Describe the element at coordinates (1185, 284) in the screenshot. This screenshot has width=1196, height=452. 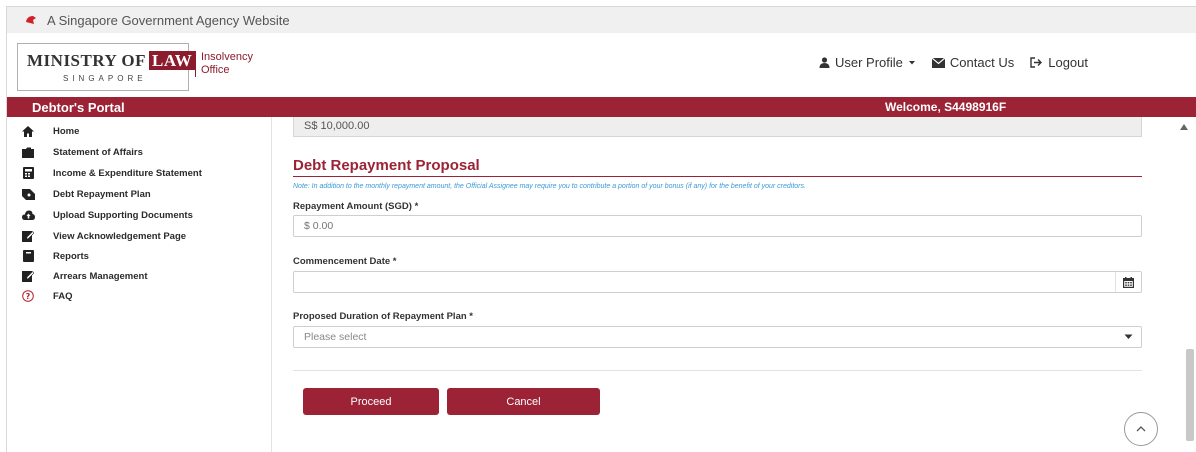
I see `page-scrollbar` at that location.